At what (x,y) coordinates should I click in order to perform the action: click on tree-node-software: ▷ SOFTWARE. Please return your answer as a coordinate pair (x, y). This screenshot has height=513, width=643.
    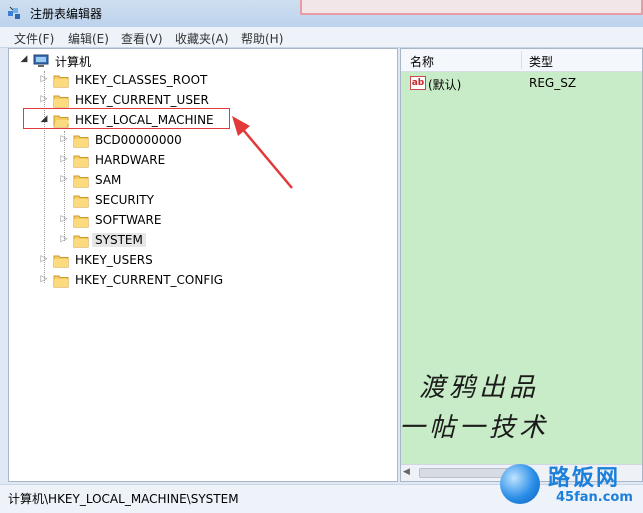
    Looking at the image, I should click on (159, 221).